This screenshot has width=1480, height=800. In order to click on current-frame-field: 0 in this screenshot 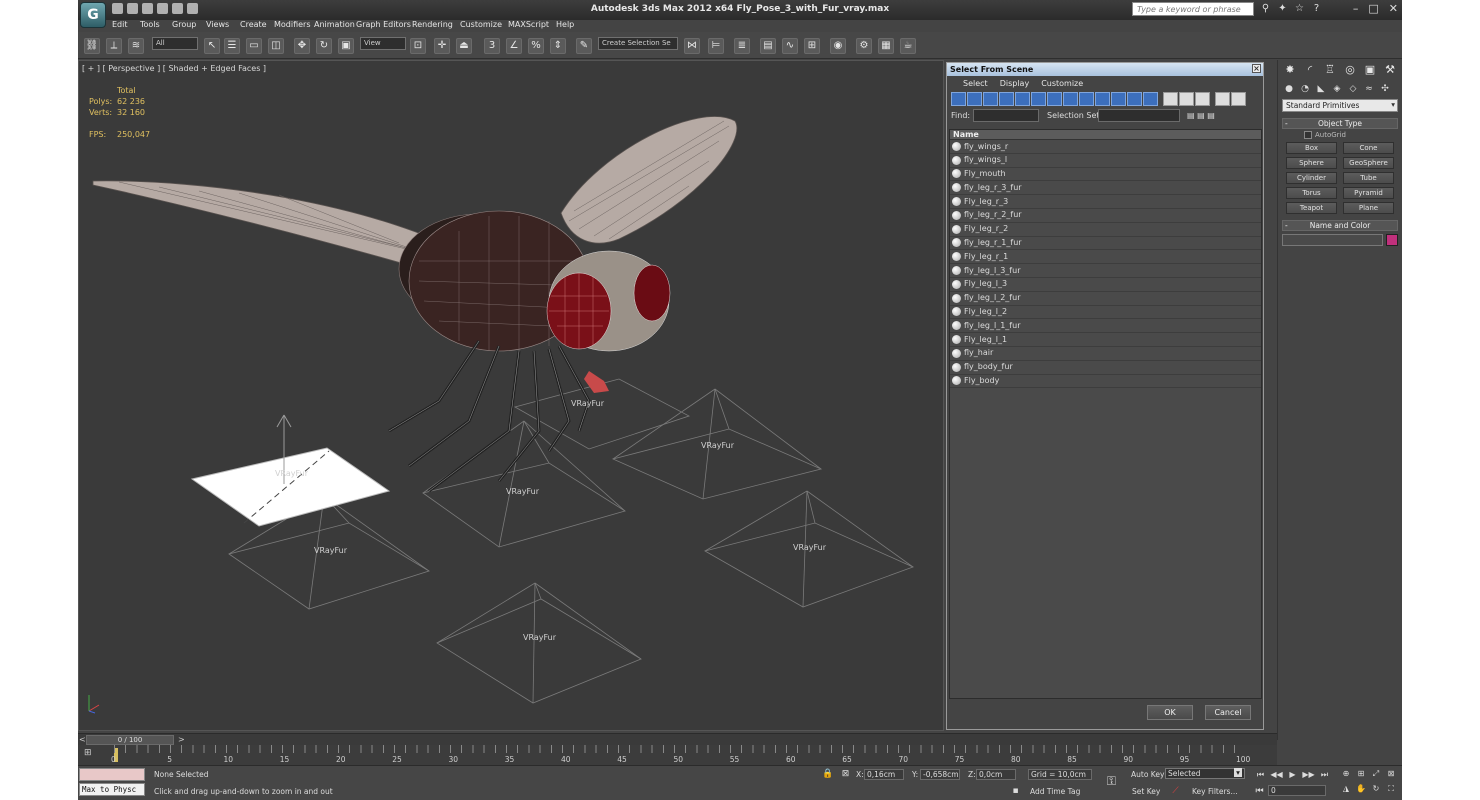, I will do `click(1297, 790)`.